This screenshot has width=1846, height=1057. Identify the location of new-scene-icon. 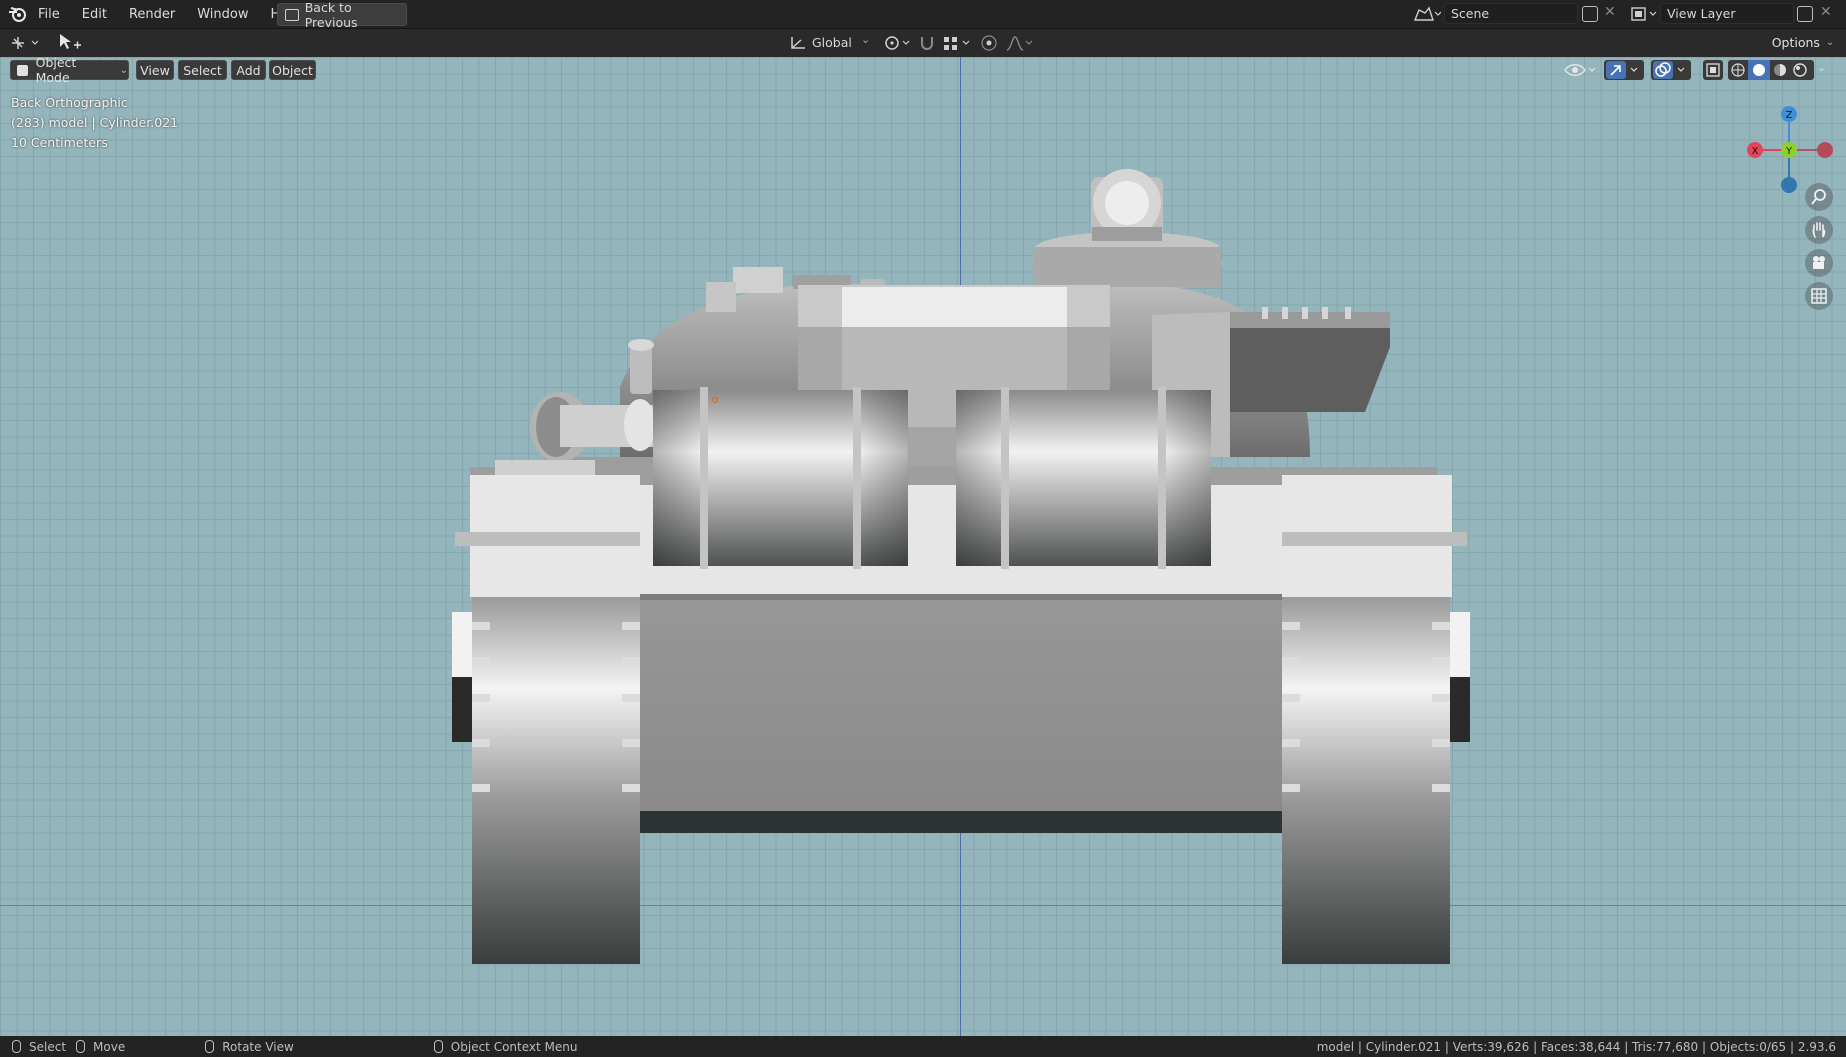
(1590, 14).